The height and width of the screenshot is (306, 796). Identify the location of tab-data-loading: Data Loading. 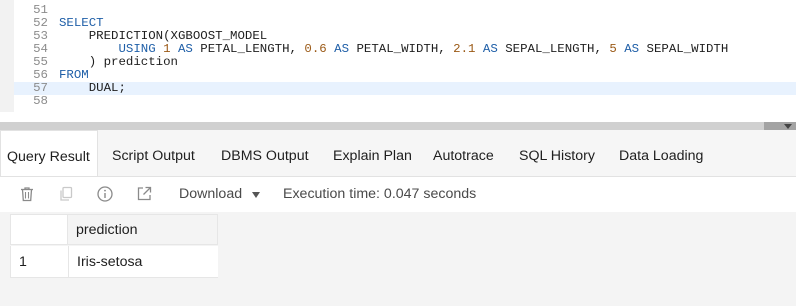
(661, 153).